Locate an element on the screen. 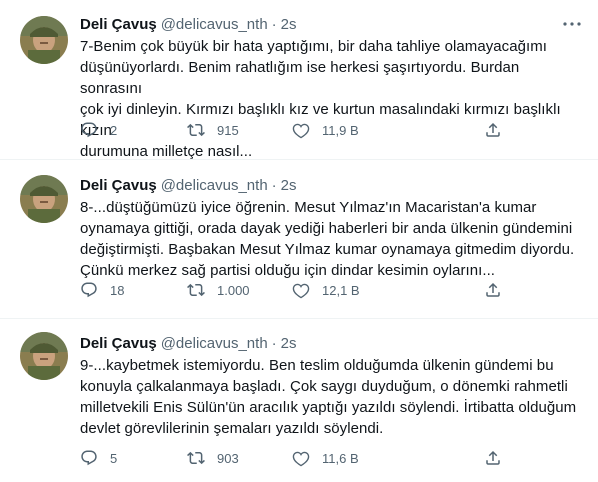 The width and height of the screenshot is (598, 482). retweet-button: 915 is located at coordinates (213, 130).